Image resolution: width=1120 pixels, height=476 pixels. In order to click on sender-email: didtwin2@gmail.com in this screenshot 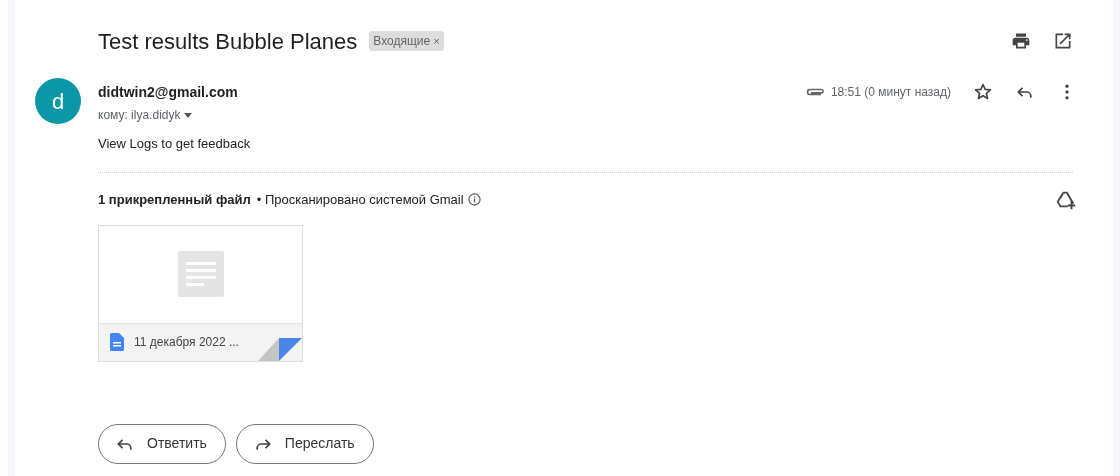, I will do `click(168, 92)`.